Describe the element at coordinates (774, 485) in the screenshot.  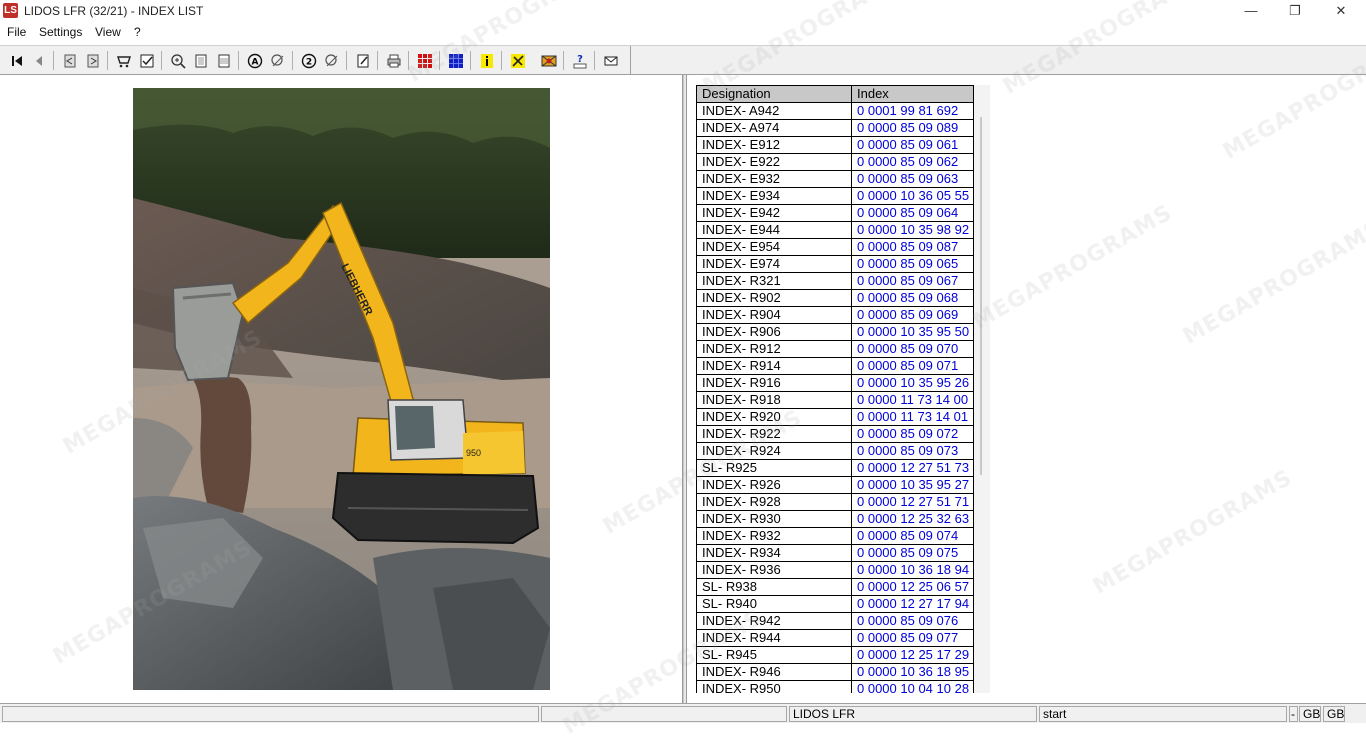
I see `designation-cell: INDEX- R926` at that location.